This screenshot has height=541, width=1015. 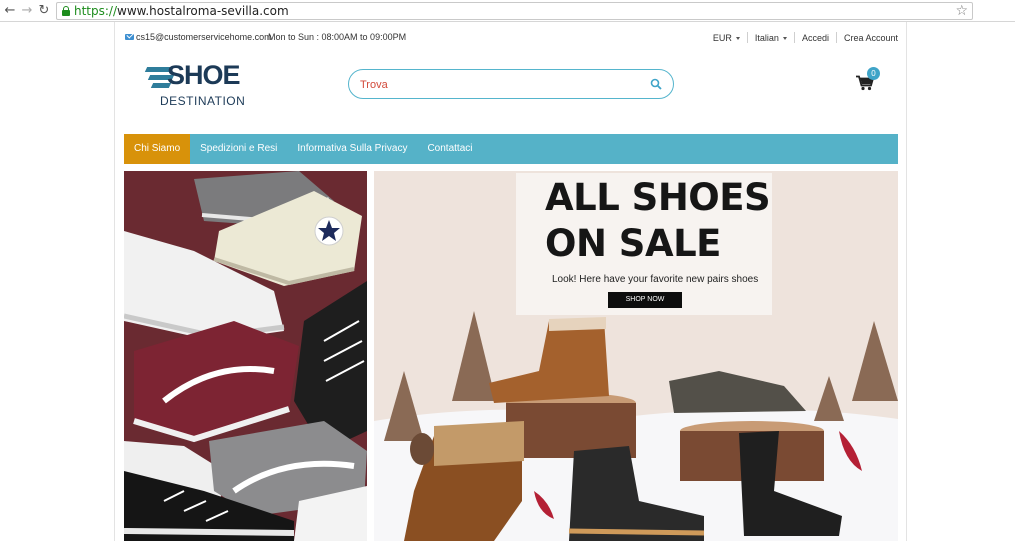 I want to click on logo-subtitle: DESTINATION, so click(x=203, y=101).